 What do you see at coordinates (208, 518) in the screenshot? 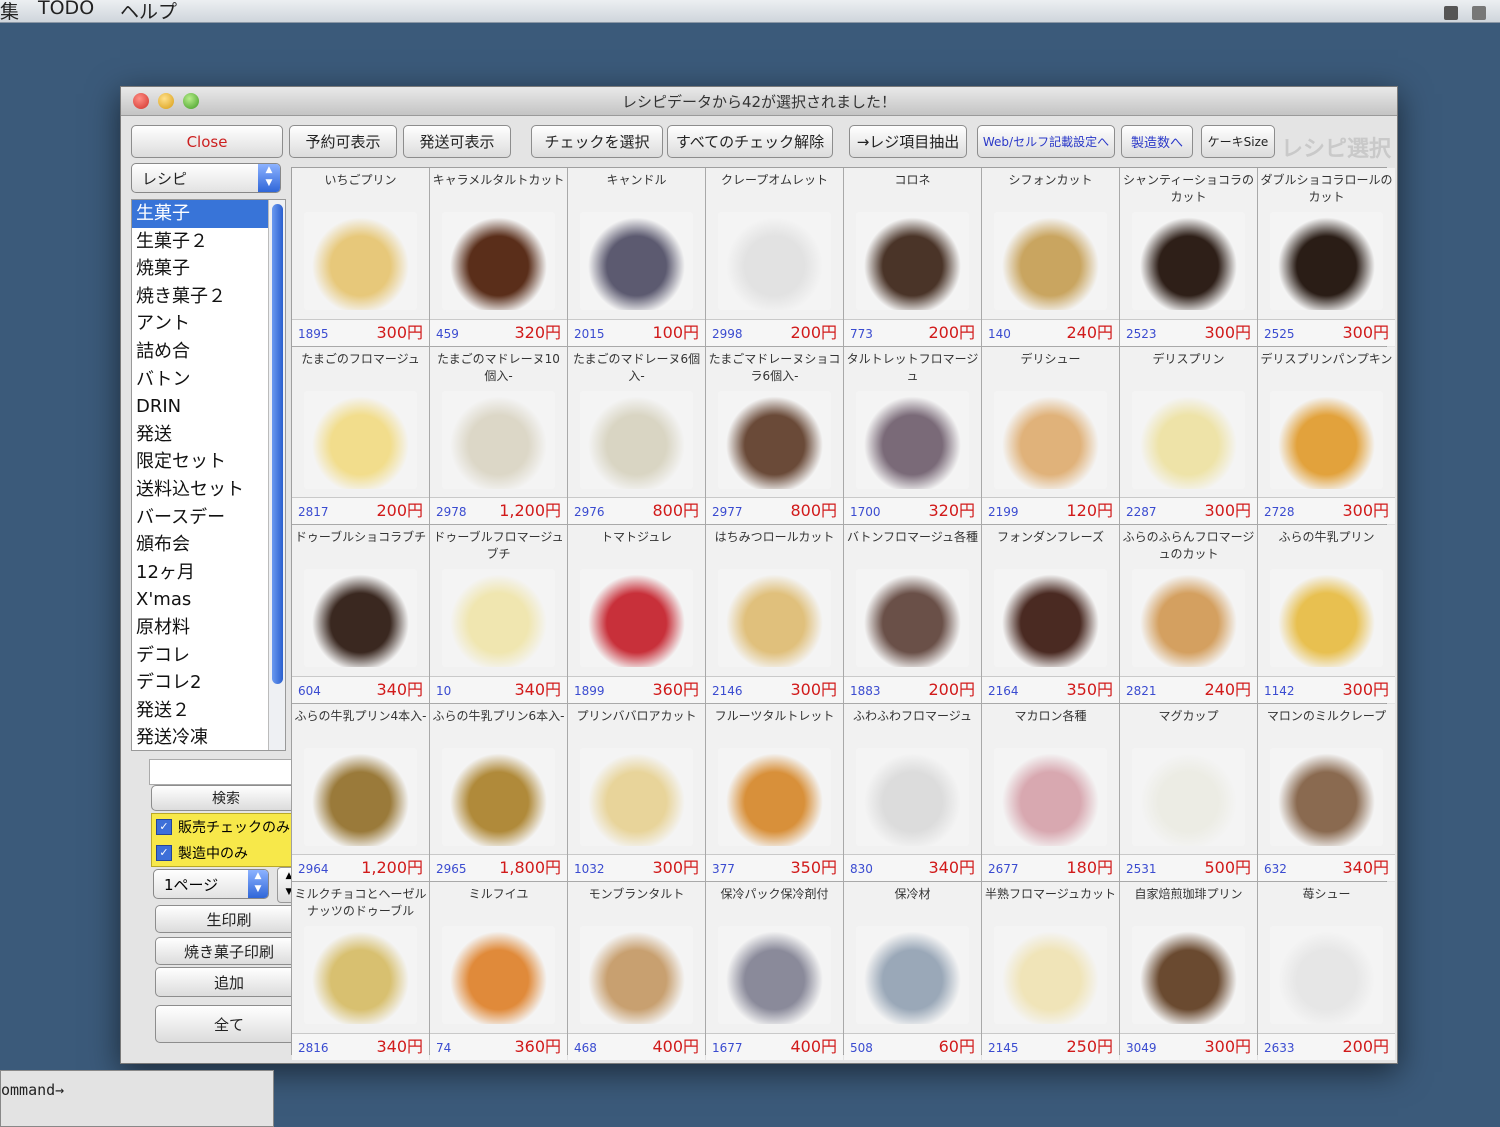
I see `sidebar-item: バースデー` at bounding box center [208, 518].